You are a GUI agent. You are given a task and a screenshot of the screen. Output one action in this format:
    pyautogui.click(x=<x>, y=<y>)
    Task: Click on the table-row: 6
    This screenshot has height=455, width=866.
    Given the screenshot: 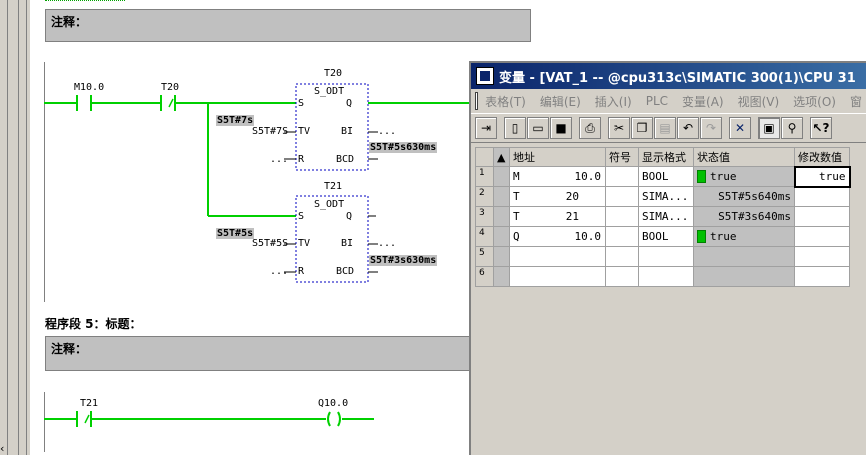 What is the action you would take?
    pyautogui.click(x=662, y=276)
    